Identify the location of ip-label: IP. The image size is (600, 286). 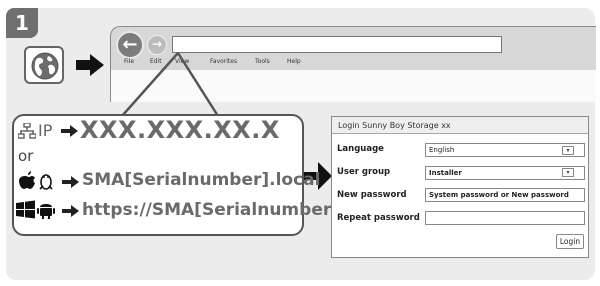
(45, 130).